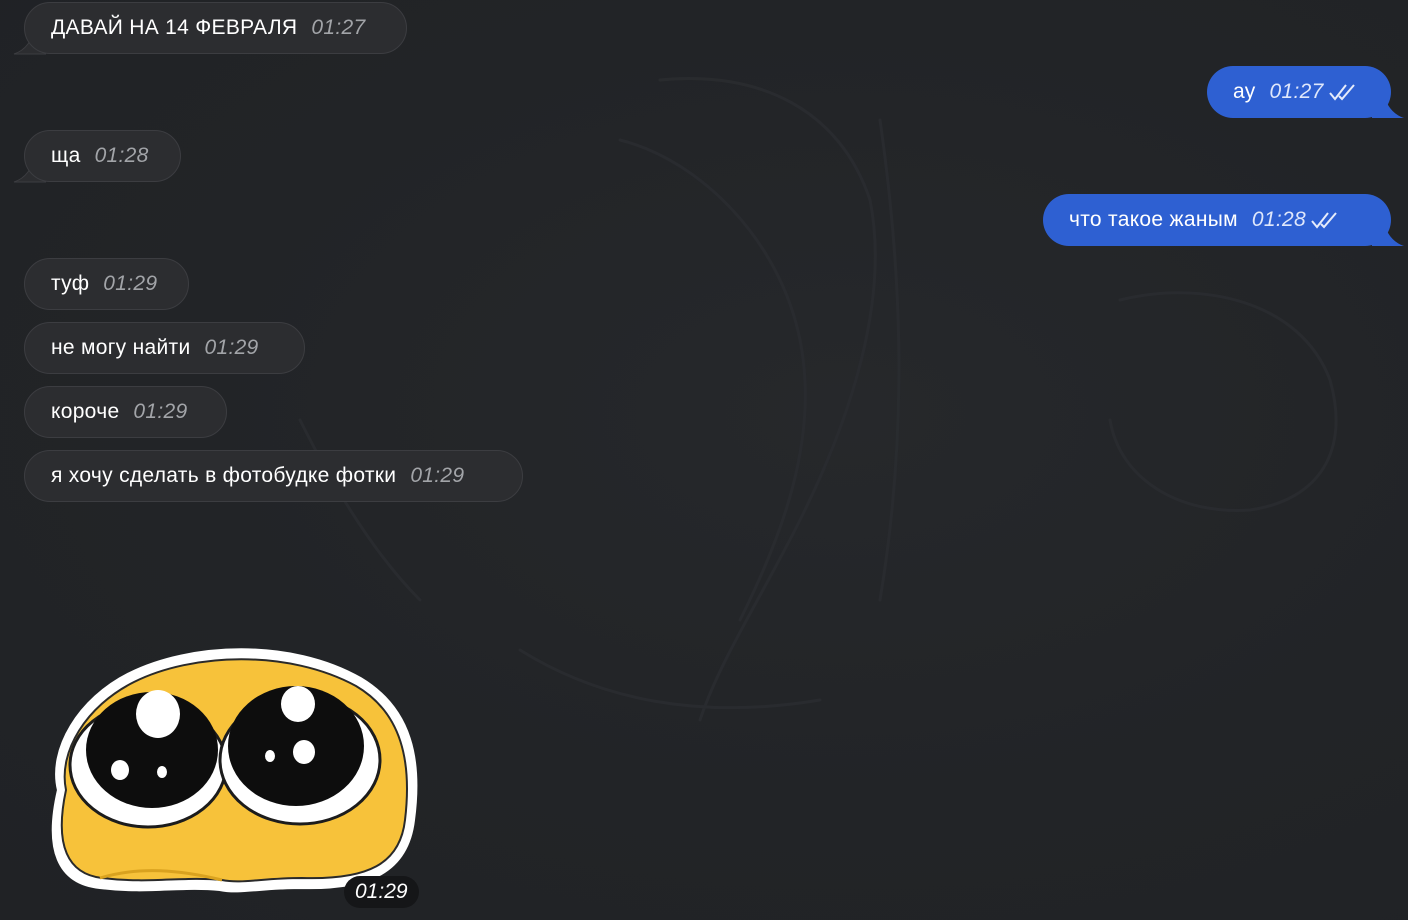 This screenshot has height=920, width=1408. I want to click on message-incoming: ща 01:28, so click(102, 156).